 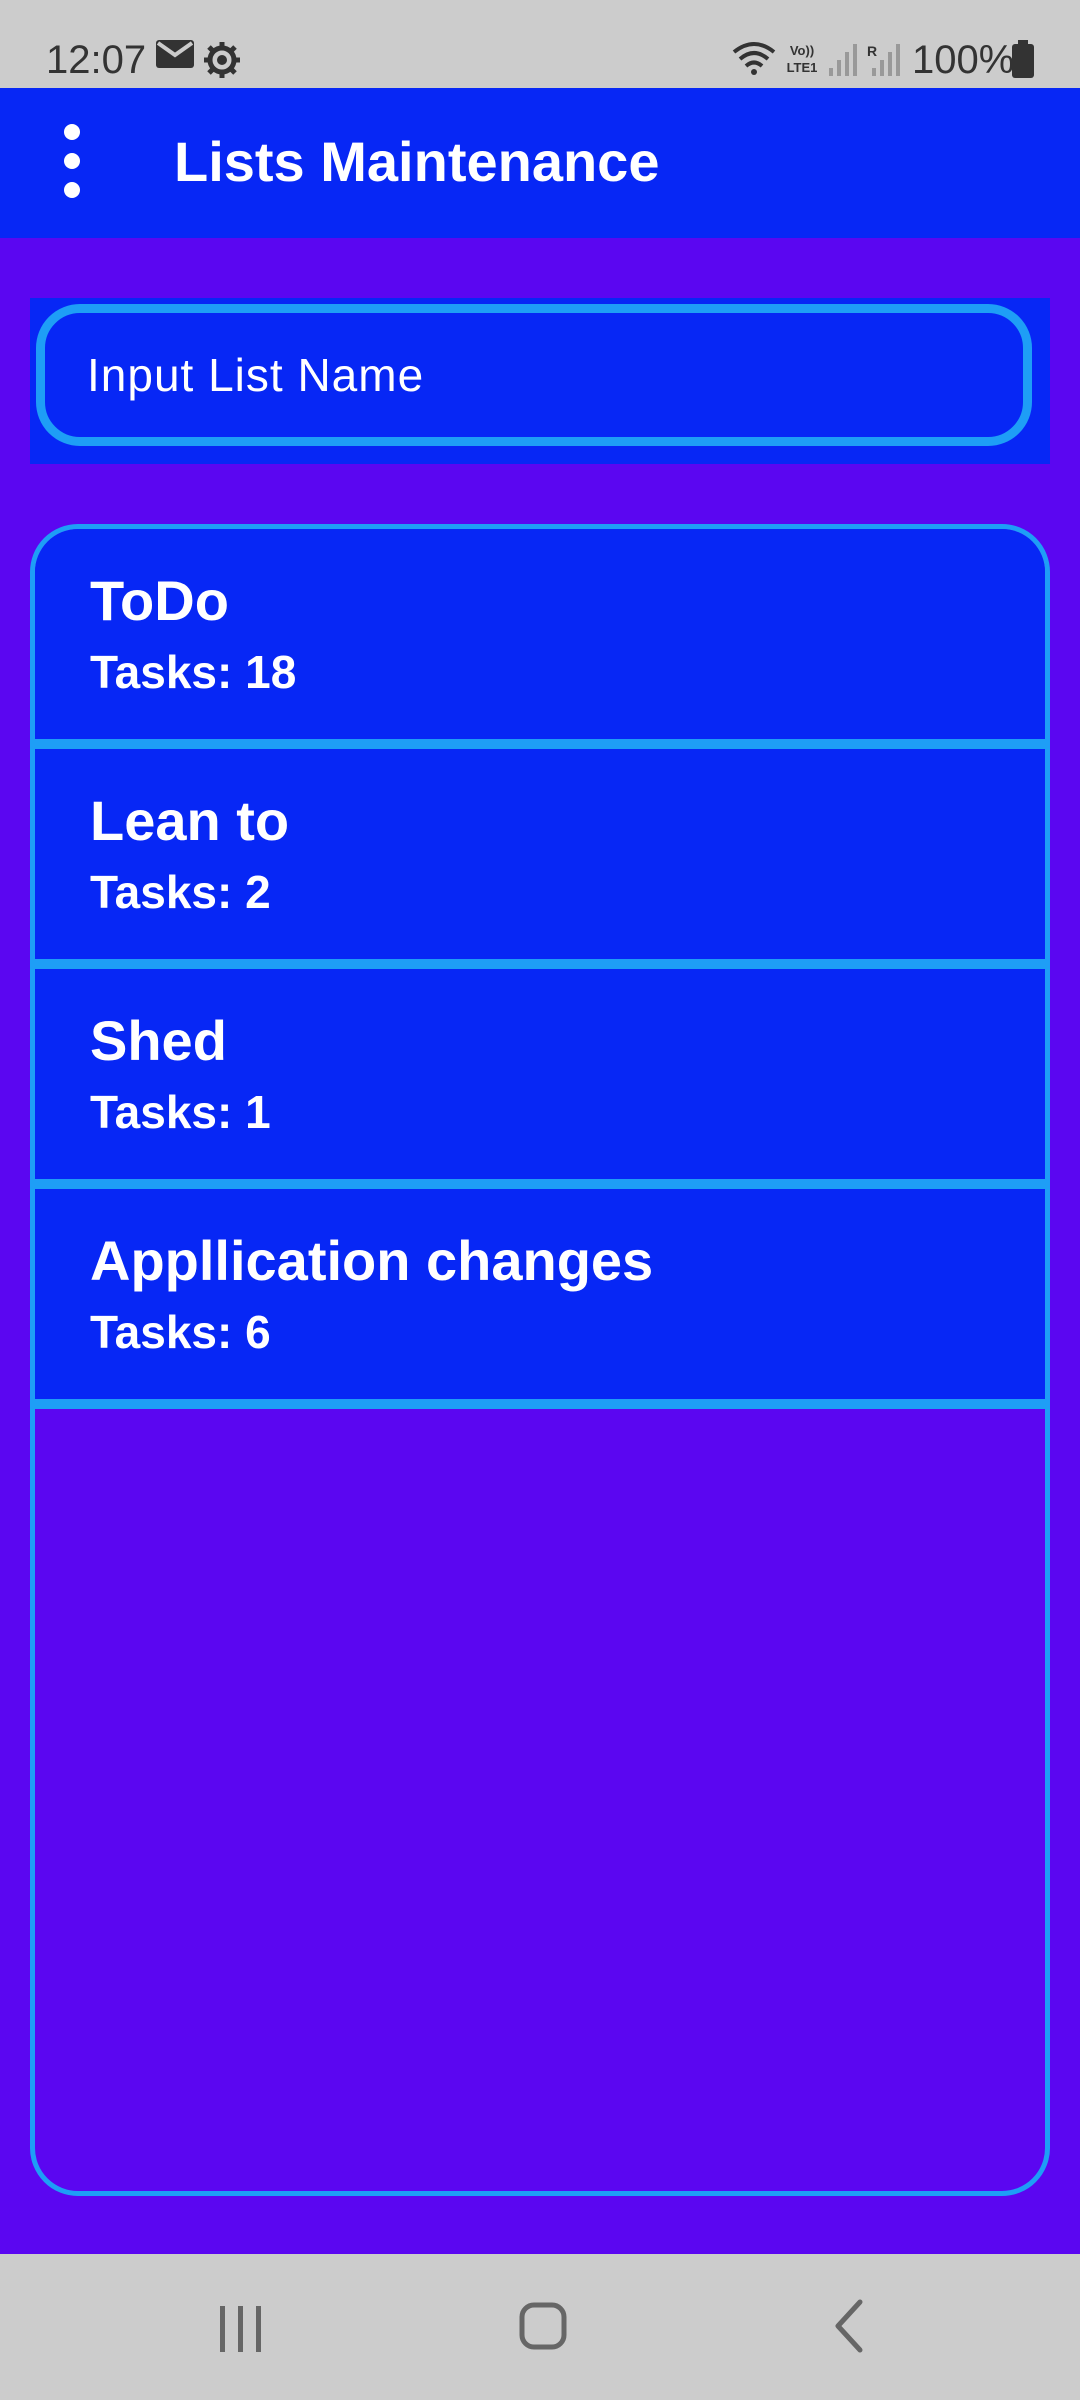 I want to click on app-bar: Lists Maintenance, so click(x=540, y=163).